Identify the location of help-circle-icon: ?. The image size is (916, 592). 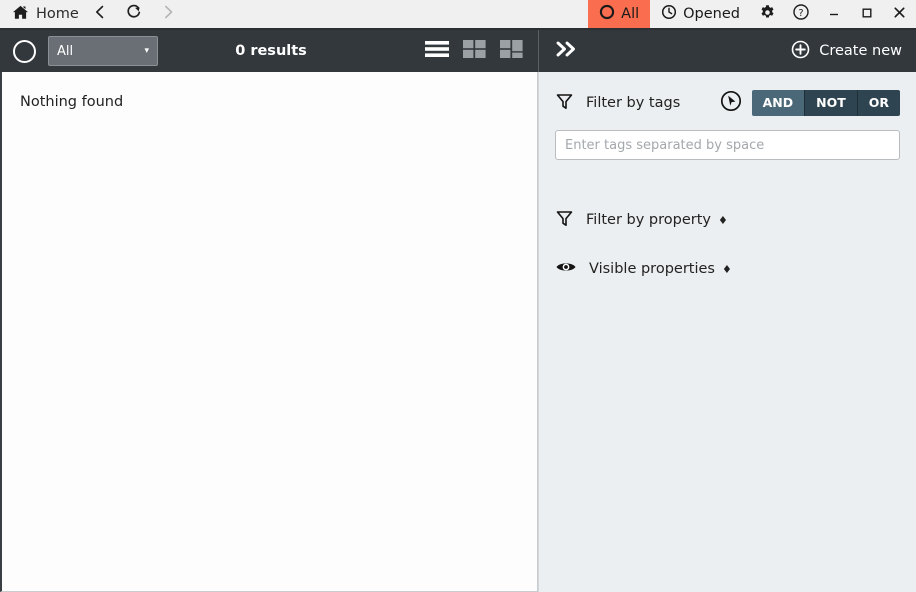
(801, 14).